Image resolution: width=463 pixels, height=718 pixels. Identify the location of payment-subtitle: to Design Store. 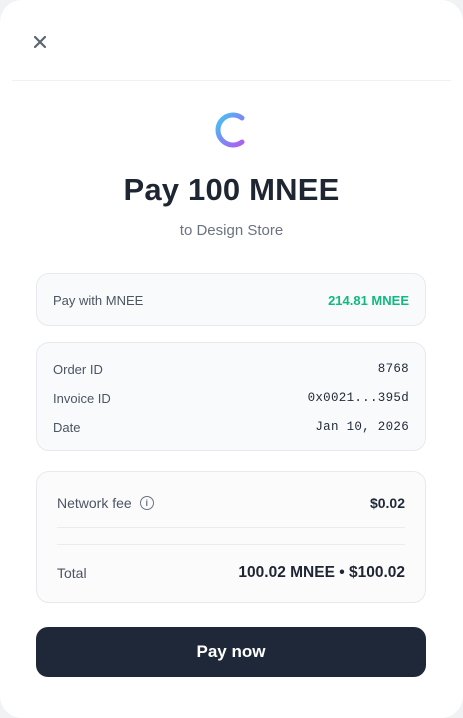
(231, 230).